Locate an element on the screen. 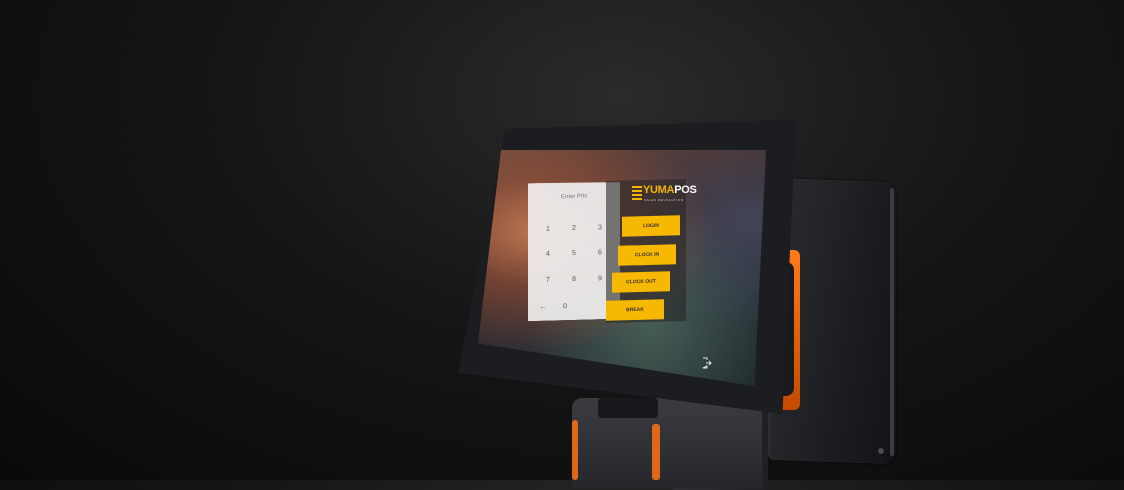 The image size is (1124, 490). key-1: 1 is located at coordinates (548, 229).